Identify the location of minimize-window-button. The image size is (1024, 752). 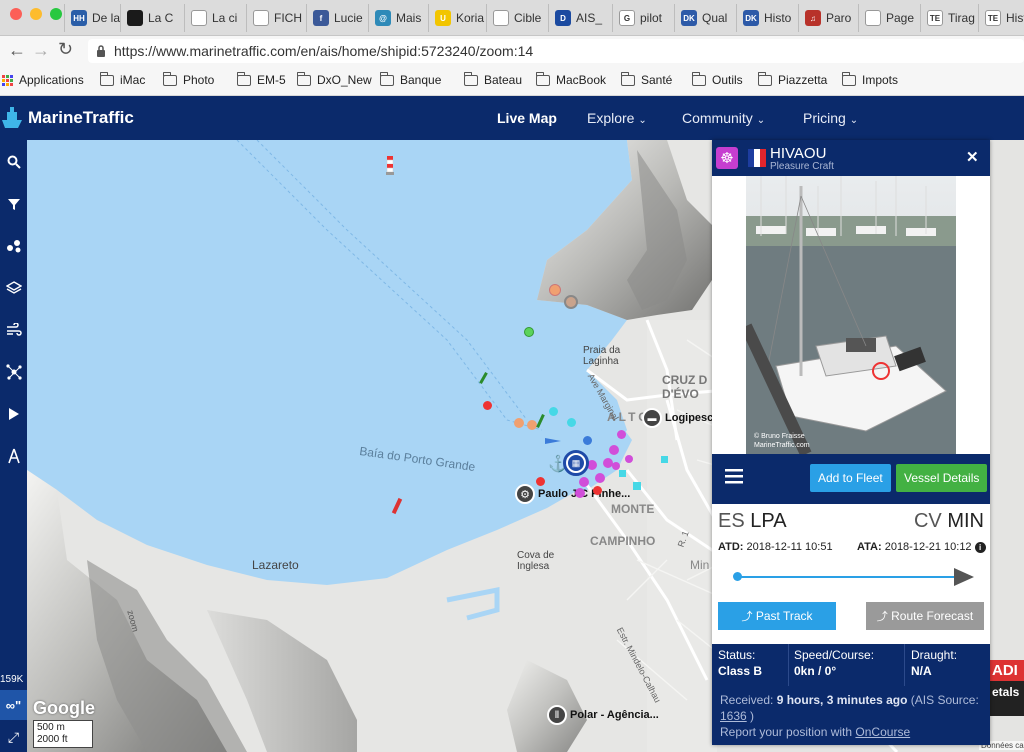
(36, 14).